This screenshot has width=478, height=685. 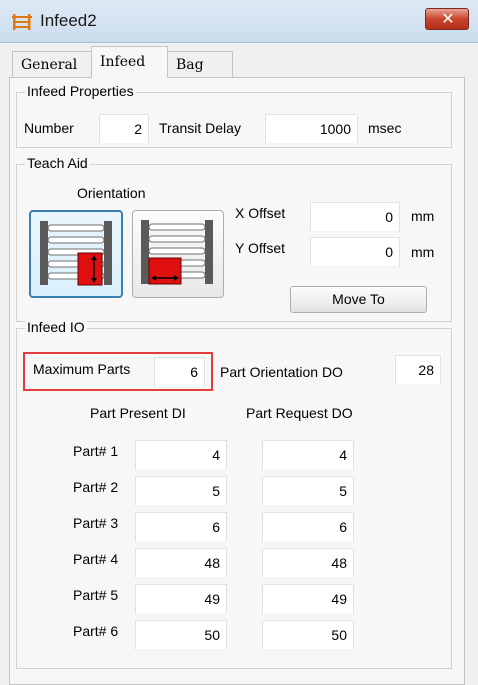 I want to click on part-1-request-field: 4, so click(x=308, y=455).